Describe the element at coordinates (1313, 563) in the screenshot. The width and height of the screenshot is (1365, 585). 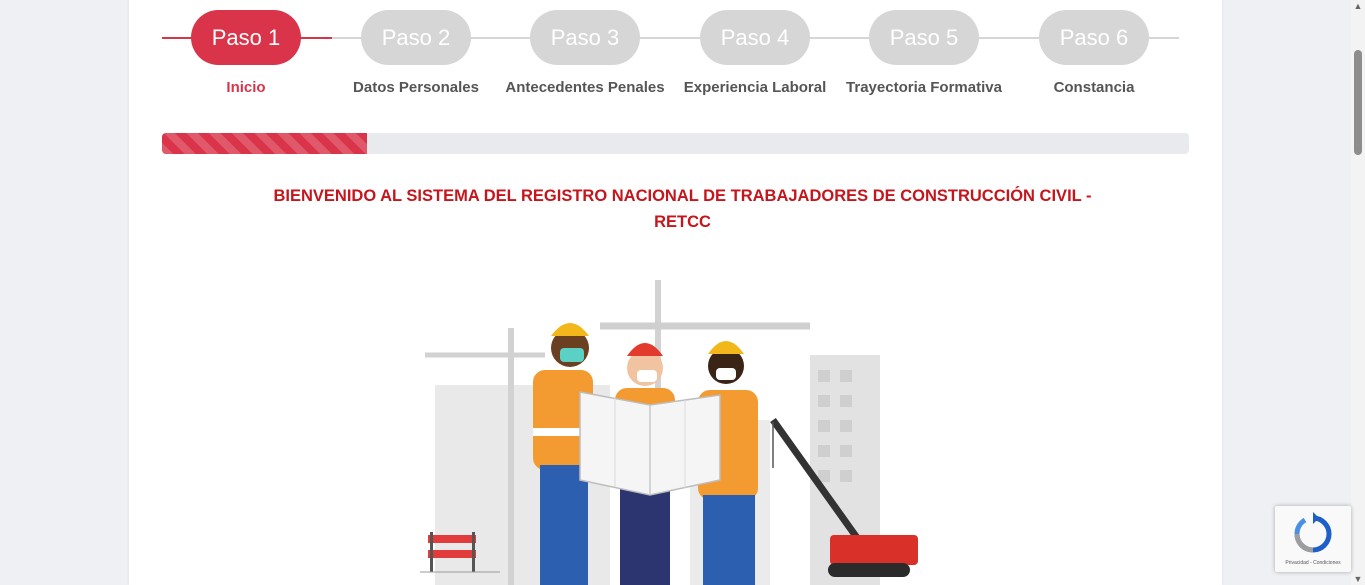
I see `recaptcha-footer: Privacidad - Condiciones` at that location.